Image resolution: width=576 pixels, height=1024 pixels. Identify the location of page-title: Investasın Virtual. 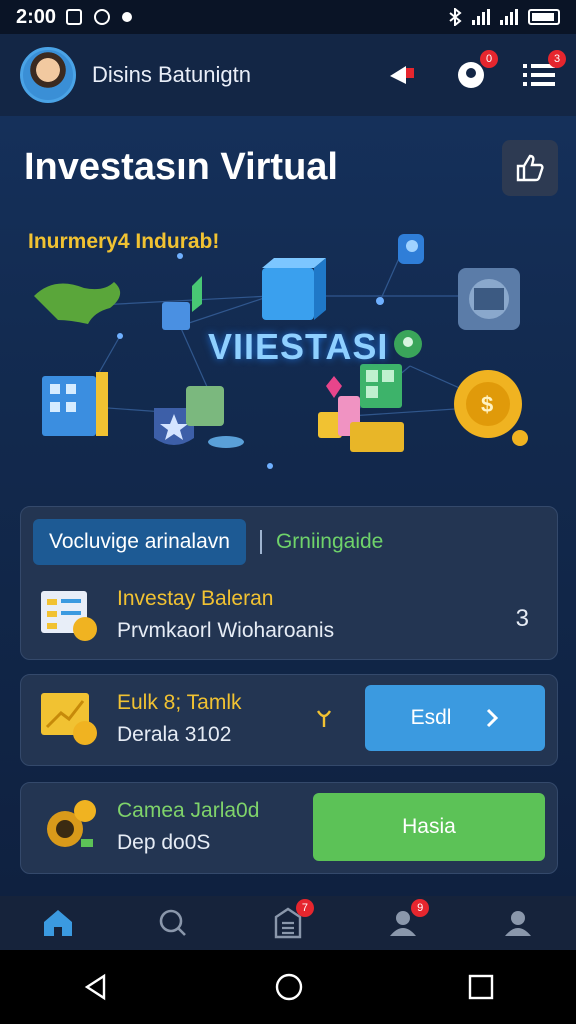
(181, 167).